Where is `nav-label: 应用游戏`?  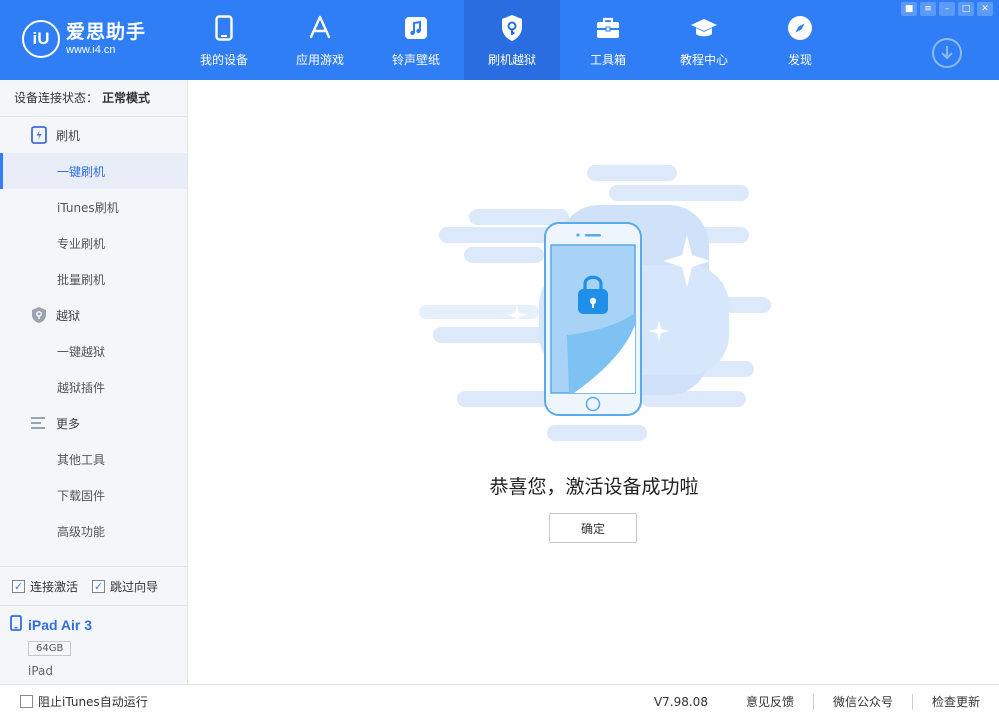 nav-label: 应用游戏 is located at coordinates (319, 60).